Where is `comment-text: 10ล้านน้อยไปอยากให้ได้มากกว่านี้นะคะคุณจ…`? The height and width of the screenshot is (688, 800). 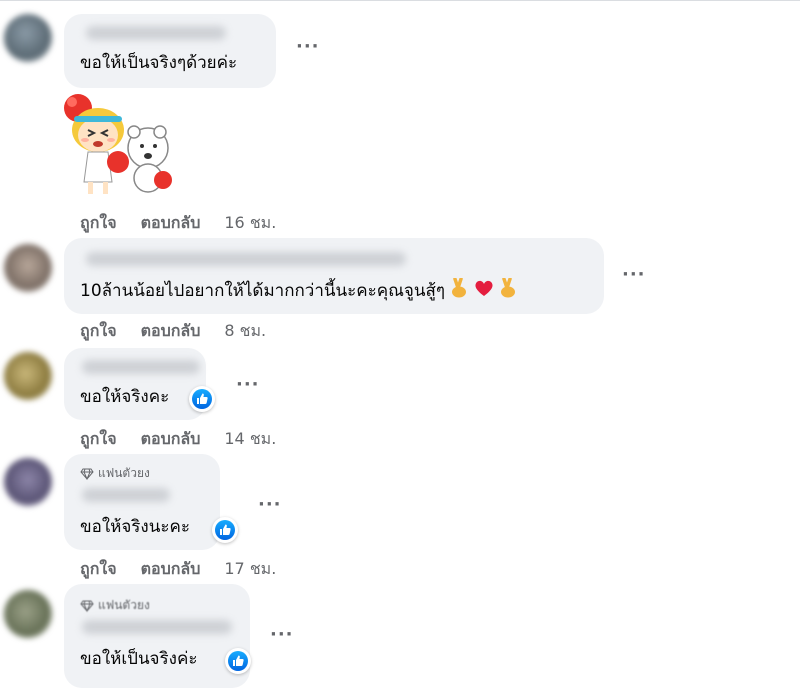 comment-text: 10ล้านน้อยไปอยากให้ได้มากกว่านี้นะคะคุณจ… is located at coordinates (298, 290).